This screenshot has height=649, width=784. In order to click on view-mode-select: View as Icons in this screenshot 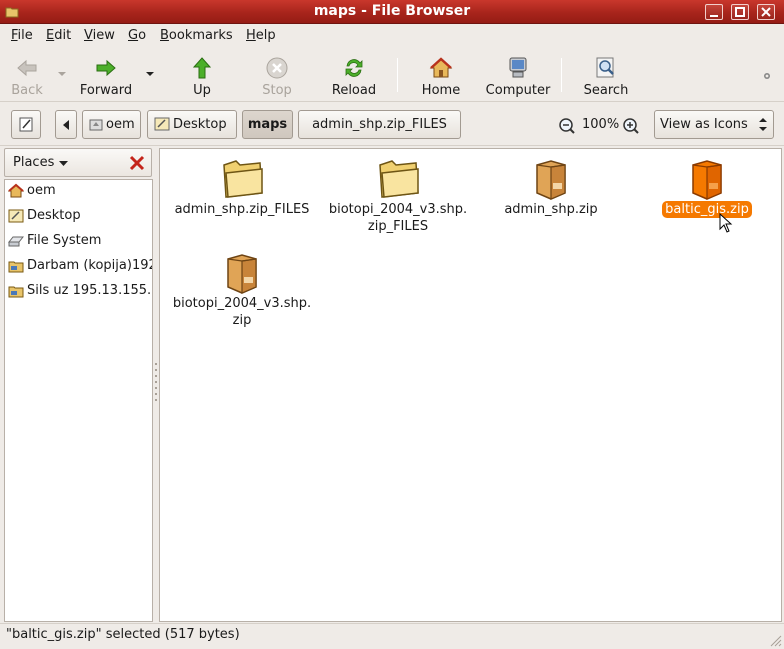, I will do `click(714, 124)`.